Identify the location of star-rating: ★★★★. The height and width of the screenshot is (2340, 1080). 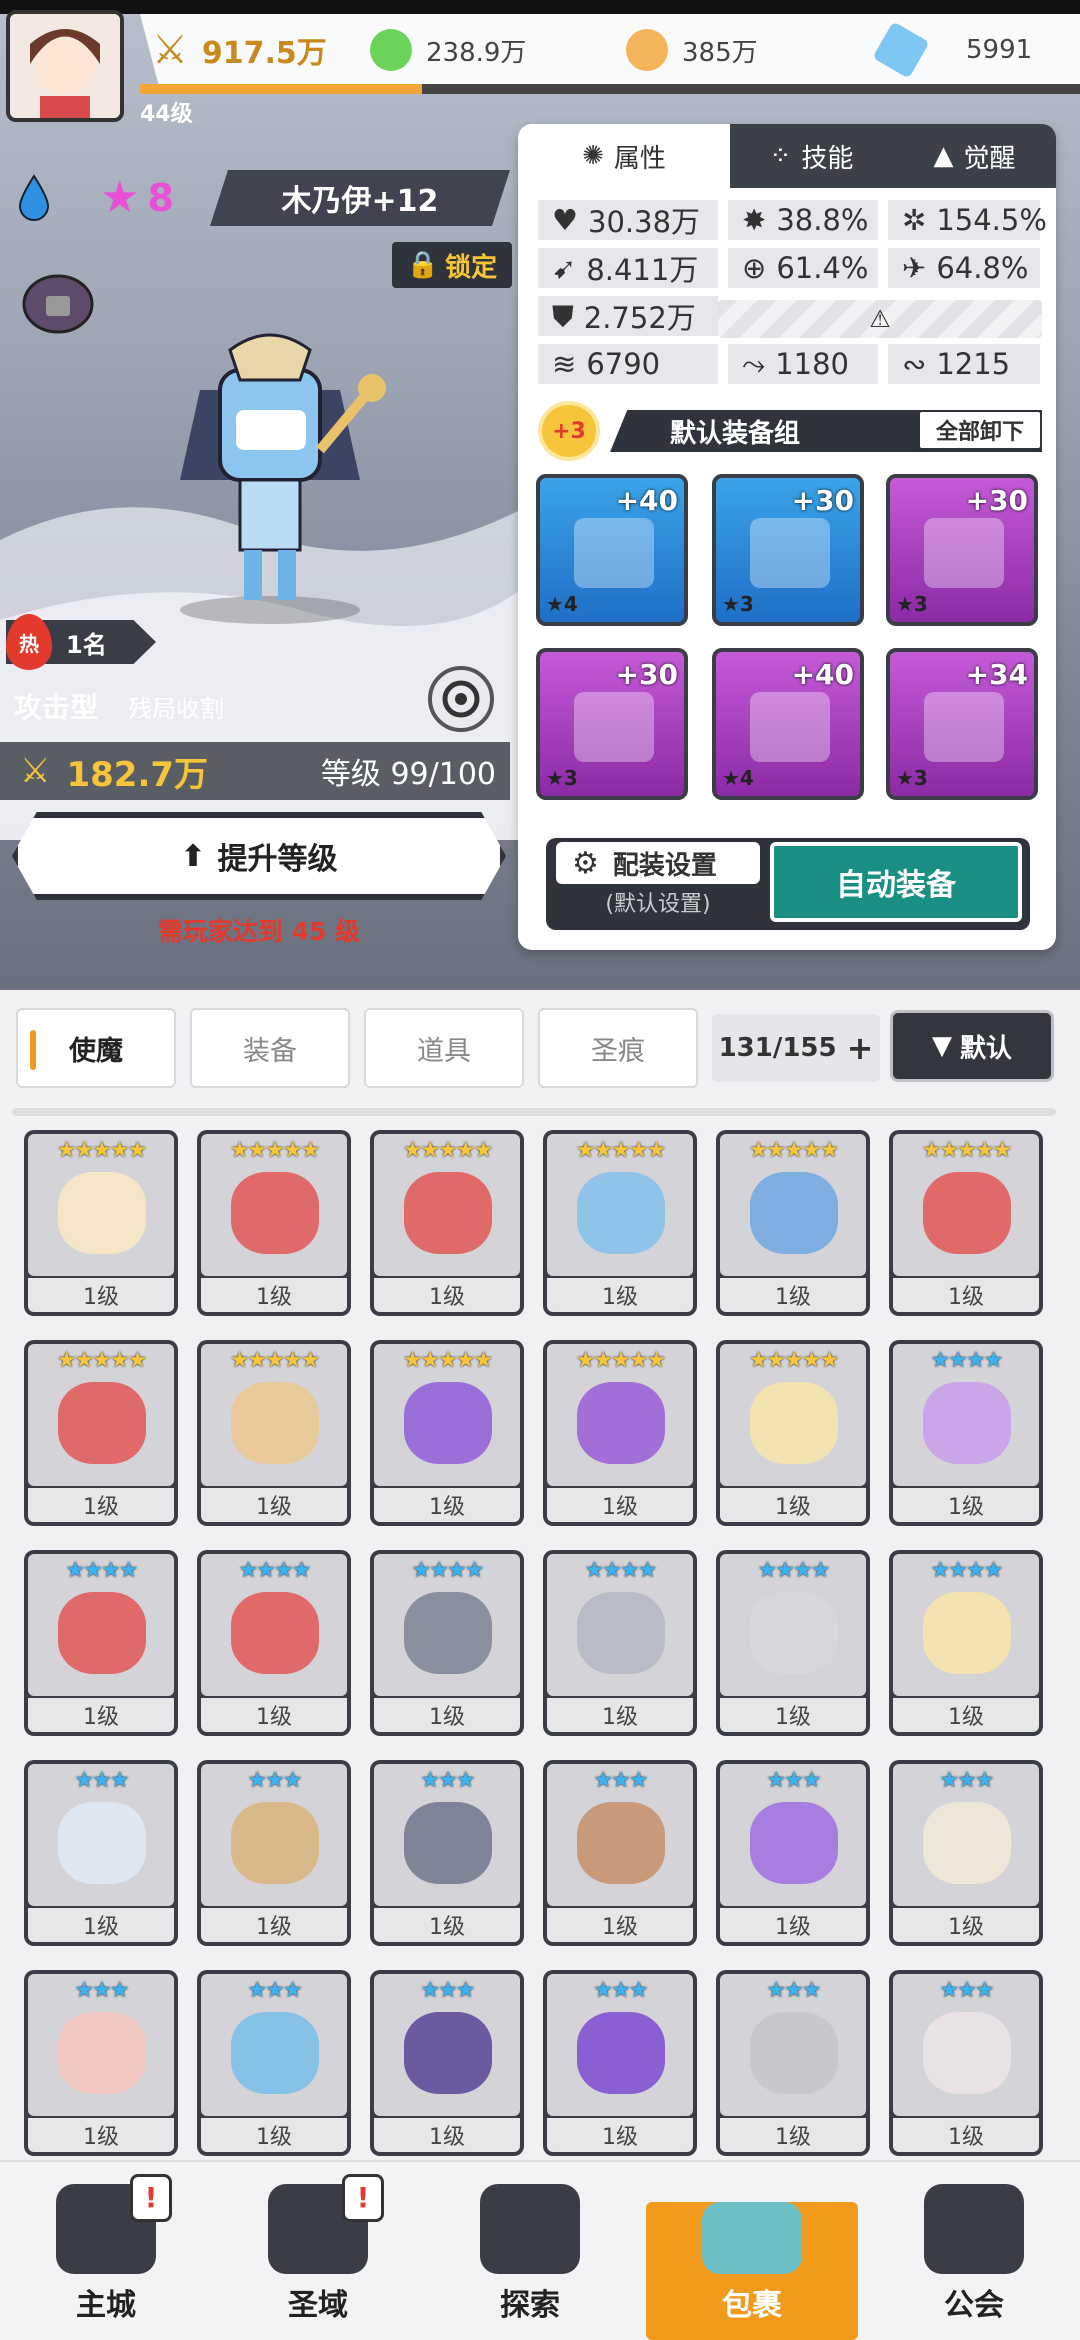
(102, 1570).